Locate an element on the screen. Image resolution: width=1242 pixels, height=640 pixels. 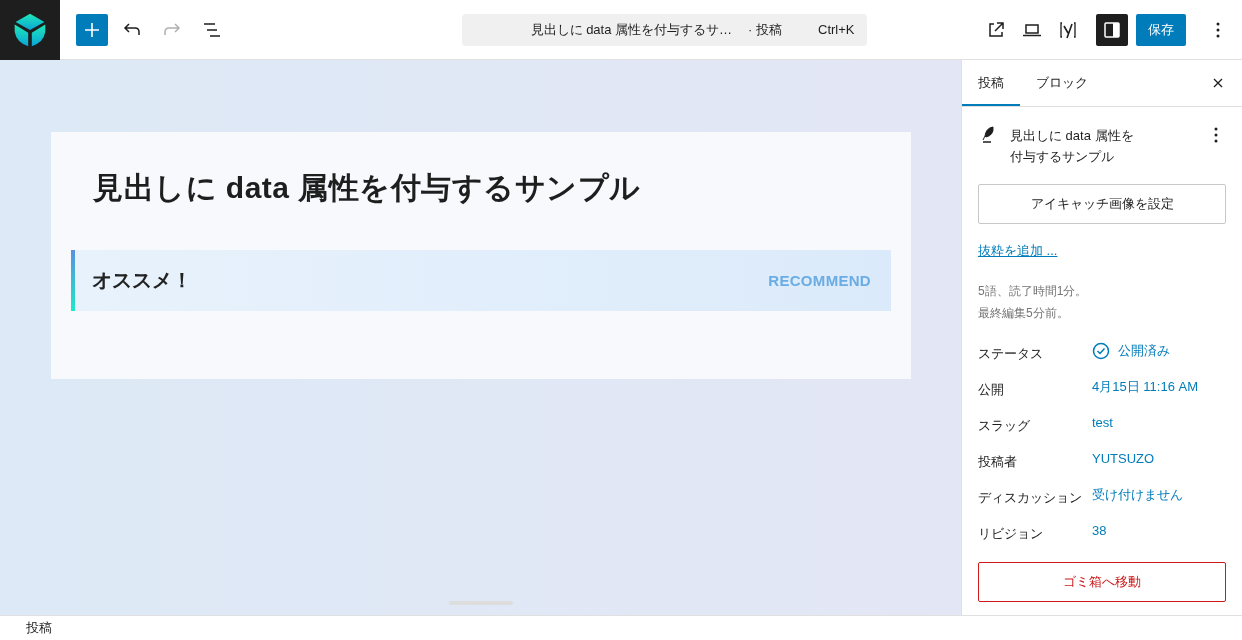
sidebar-tab: 投稿 is located at coordinates (991, 83).